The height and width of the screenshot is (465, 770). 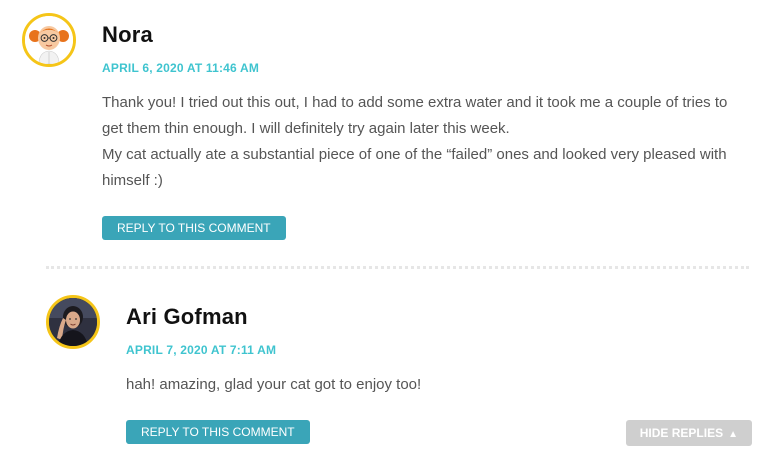 I want to click on hide-replies-label: HIDE REPLIES, so click(x=681, y=433).